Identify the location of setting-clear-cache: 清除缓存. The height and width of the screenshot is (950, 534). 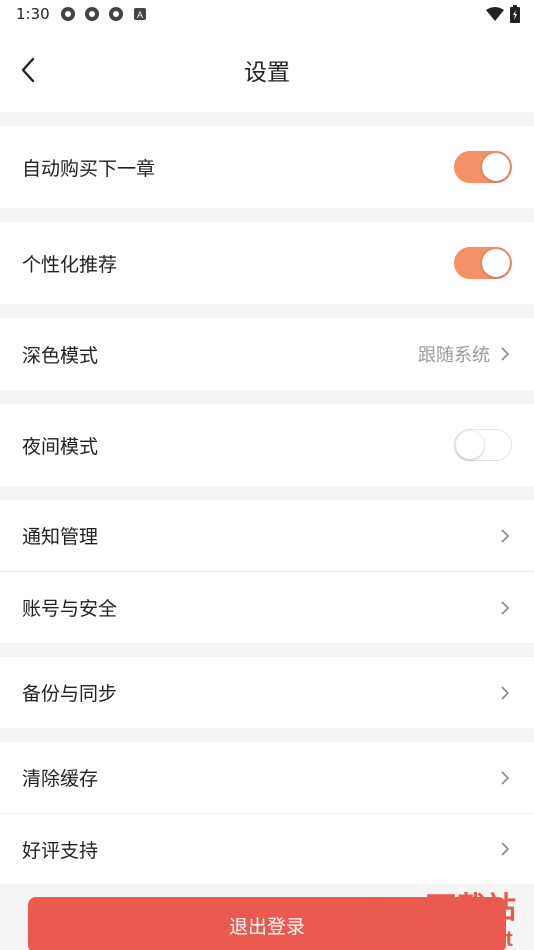
(267, 777).